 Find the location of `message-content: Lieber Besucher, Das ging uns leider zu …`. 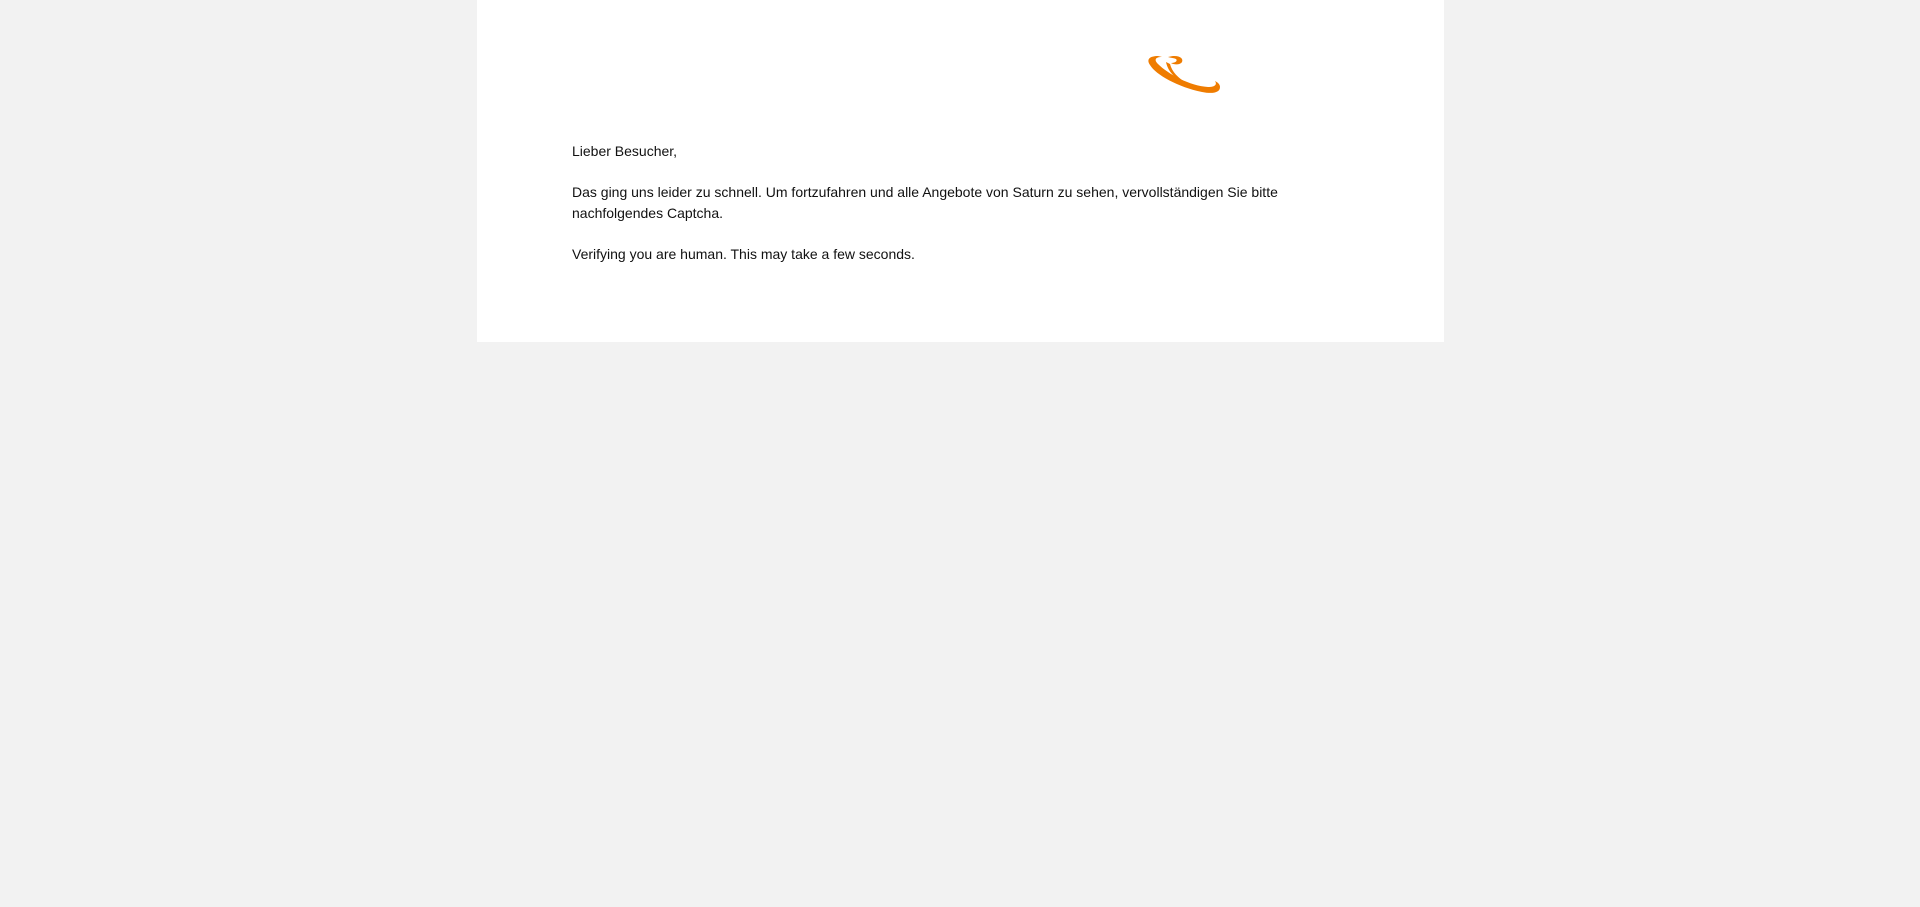

message-content: Lieber Besucher, Das ging uns leider zu … is located at coordinates (932, 213).